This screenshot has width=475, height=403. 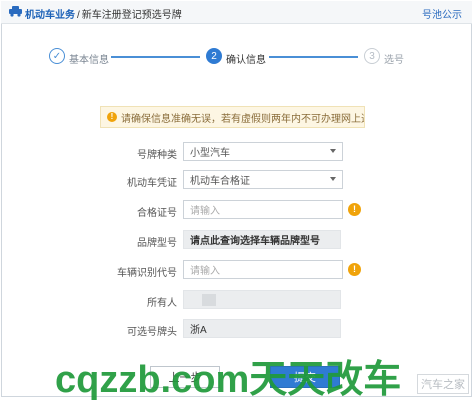 What do you see at coordinates (152, 183) in the screenshot?
I see `vehicle-cert-label: 机动车凭证` at bounding box center [152, 183].